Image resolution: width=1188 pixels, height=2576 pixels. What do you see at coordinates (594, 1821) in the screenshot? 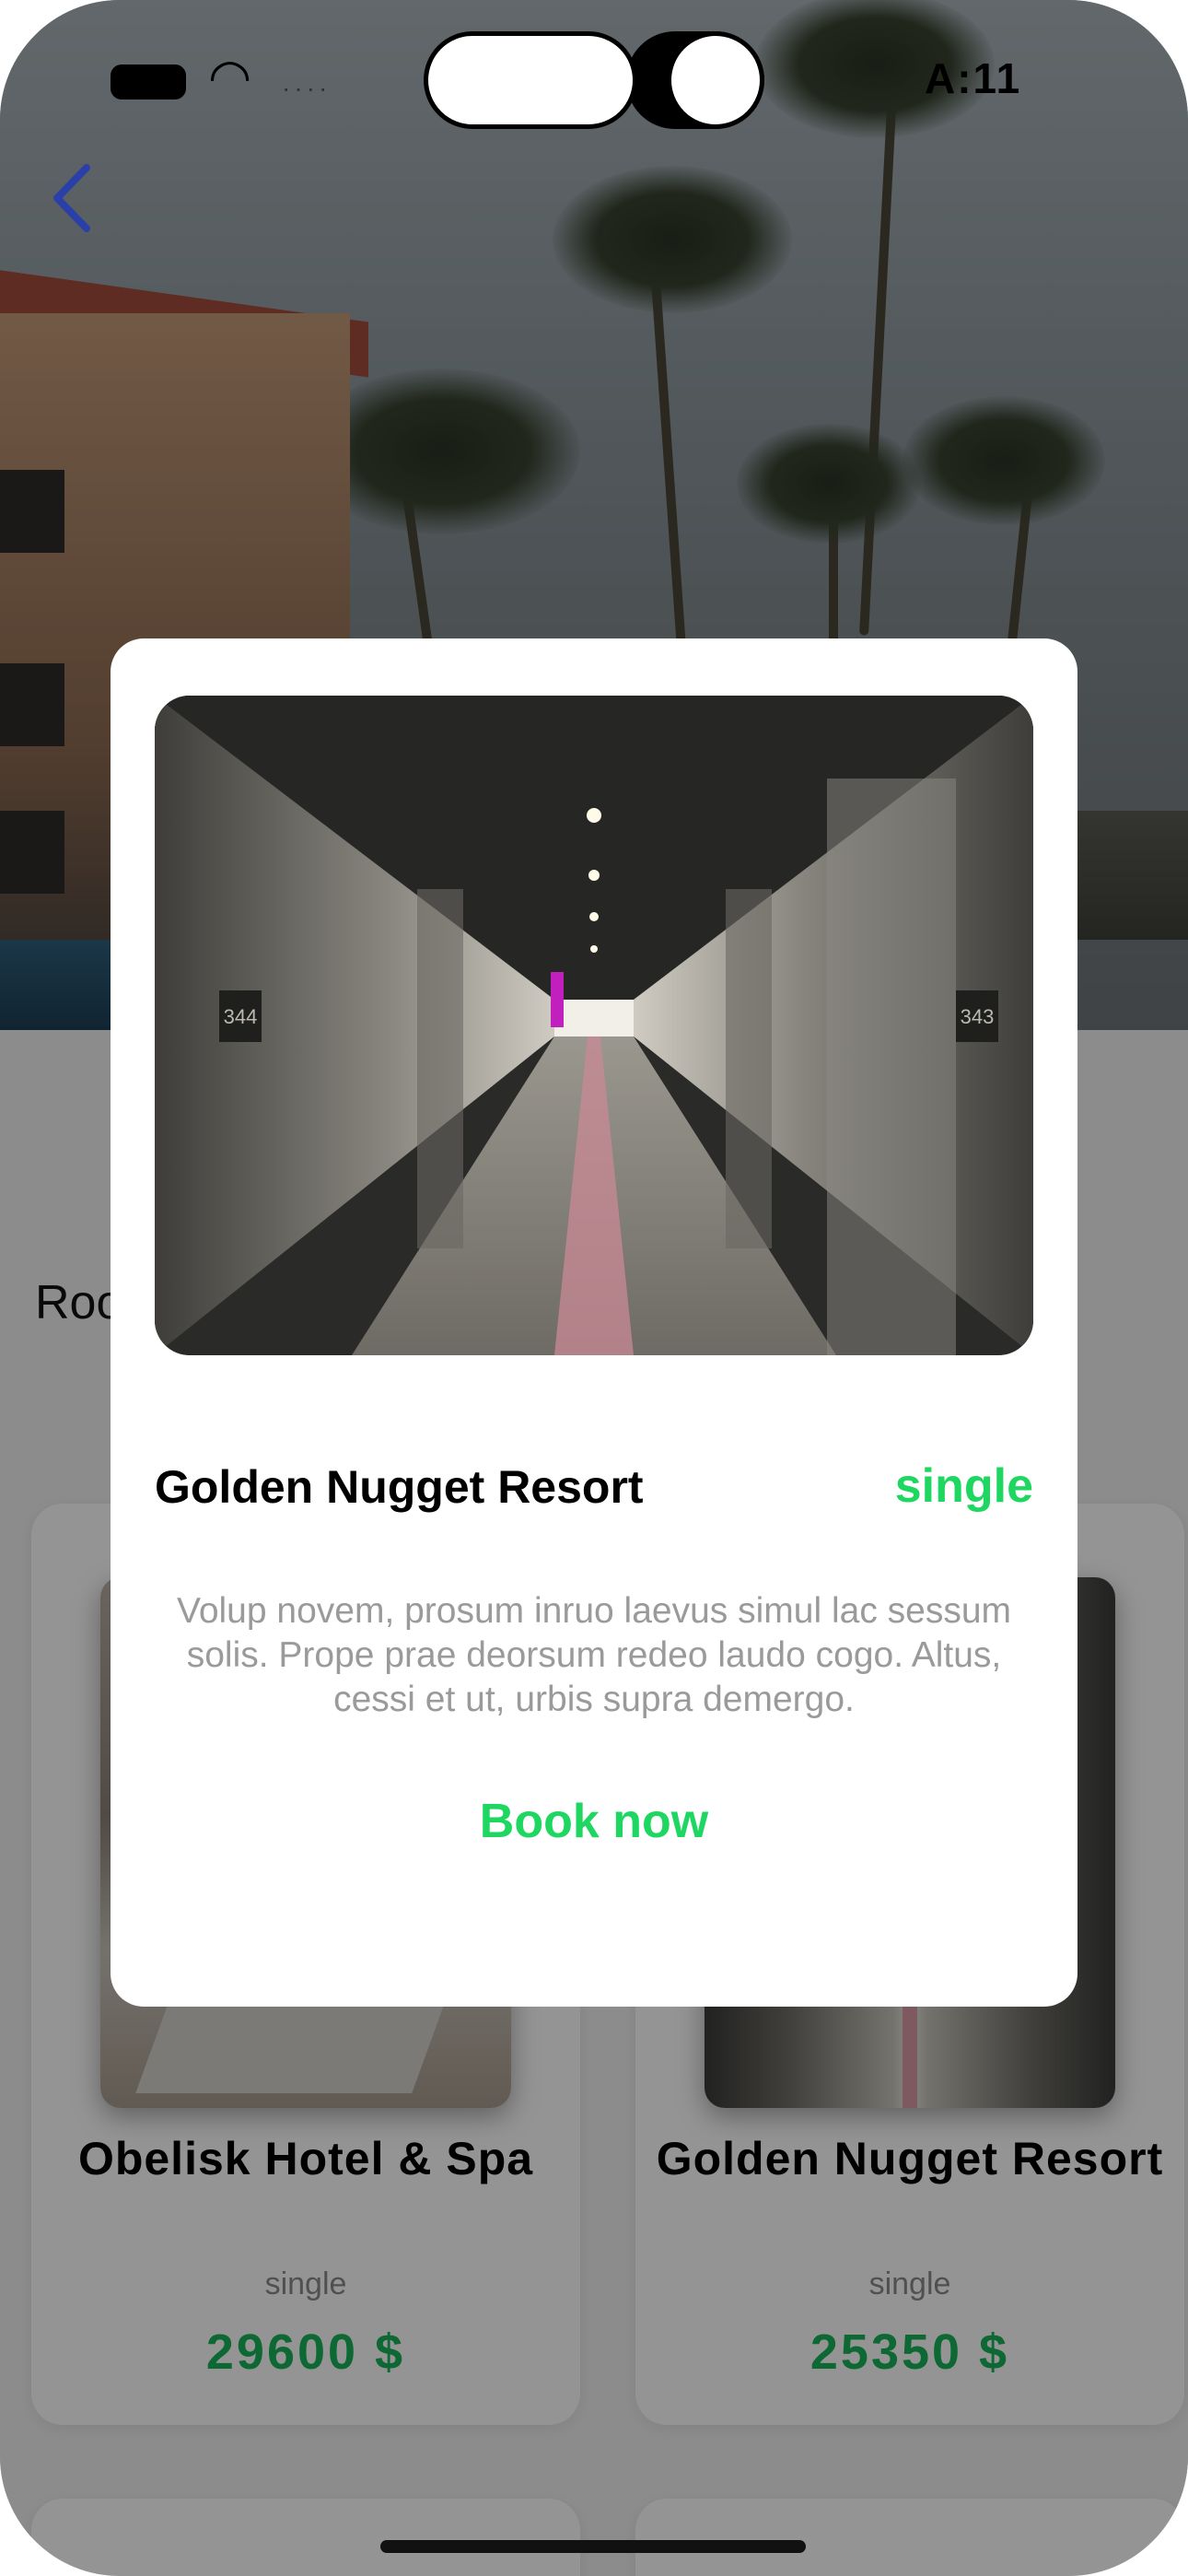
I see `book-now-button: Book now` at bounding box center [594, 1821].